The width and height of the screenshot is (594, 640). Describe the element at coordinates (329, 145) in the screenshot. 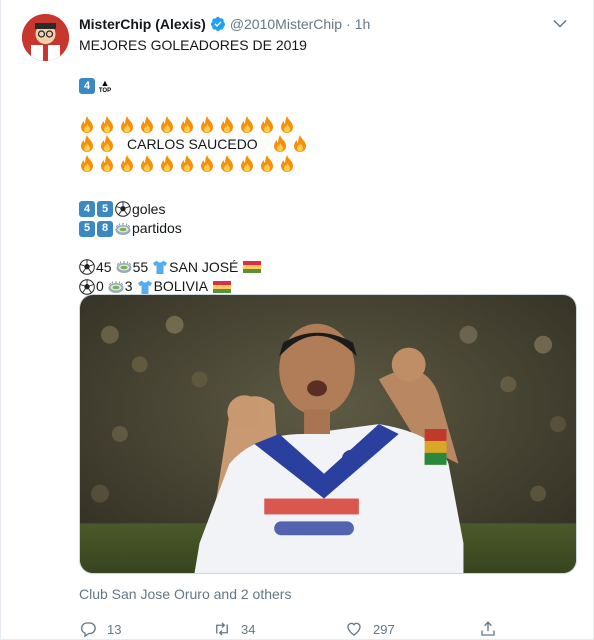

I see `player-line: CARLOS SAUCEDO` at that location.